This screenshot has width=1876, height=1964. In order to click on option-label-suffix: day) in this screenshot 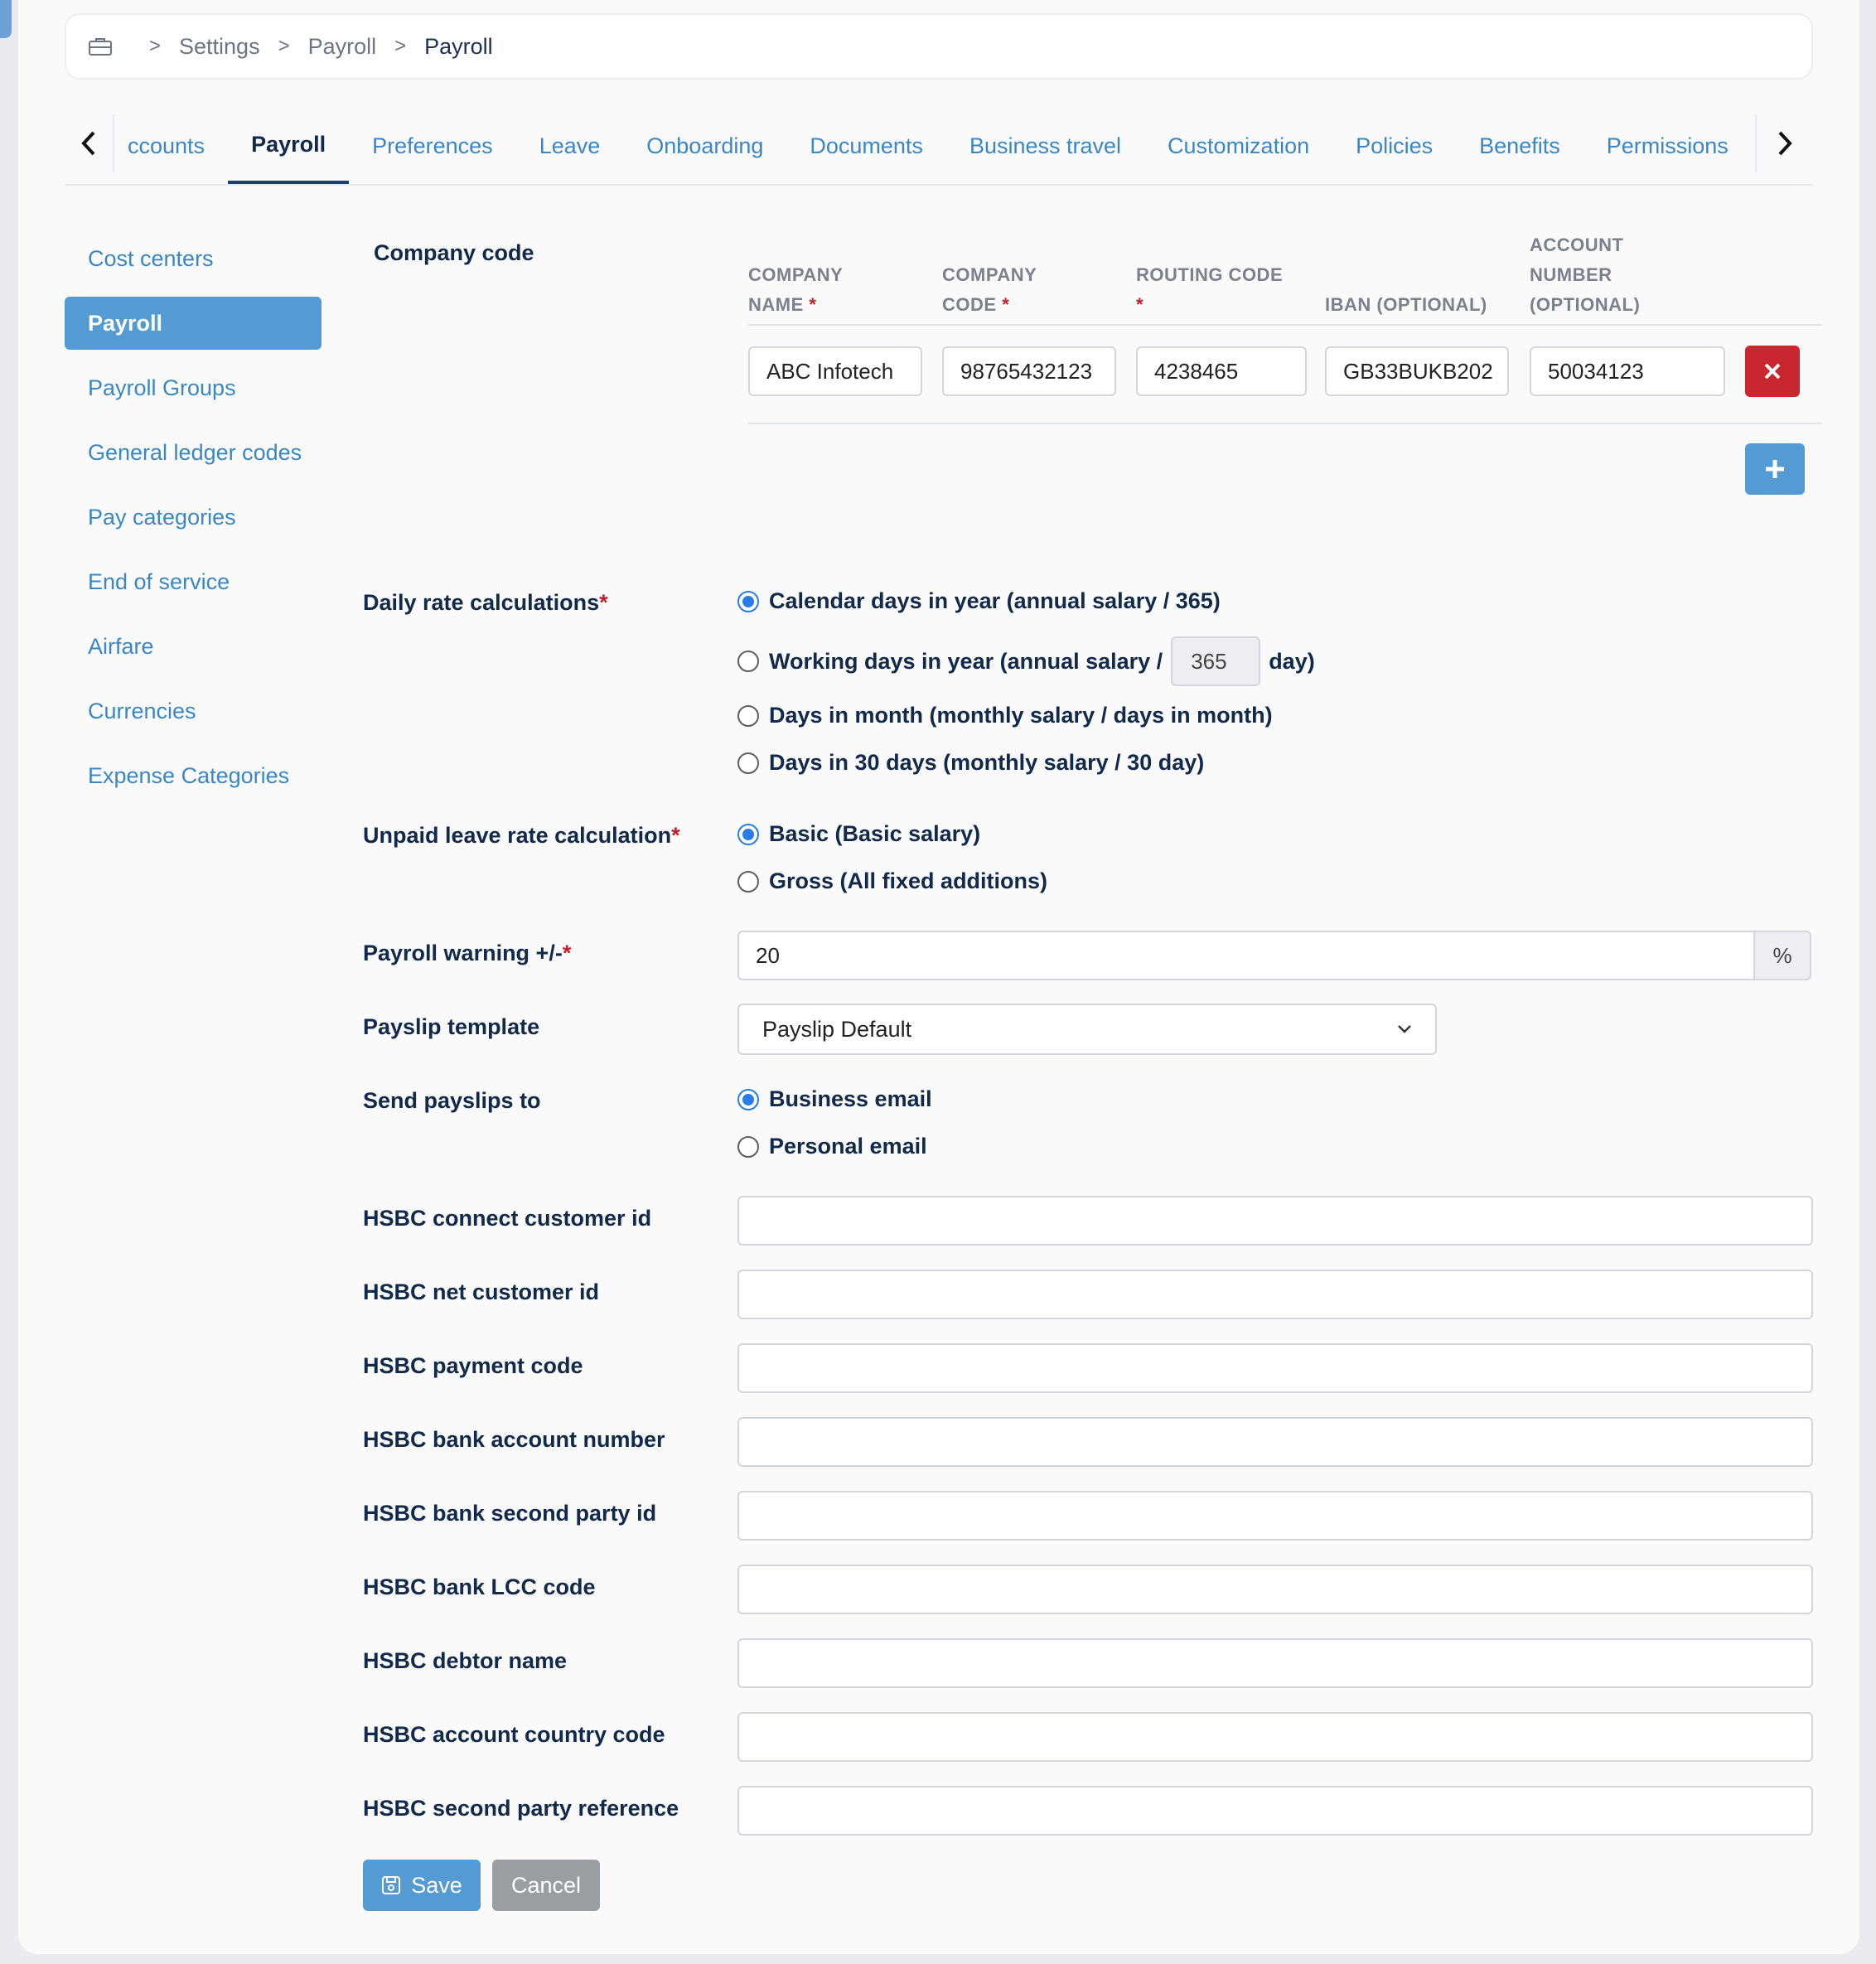, I will do `click(1292, 661)`.